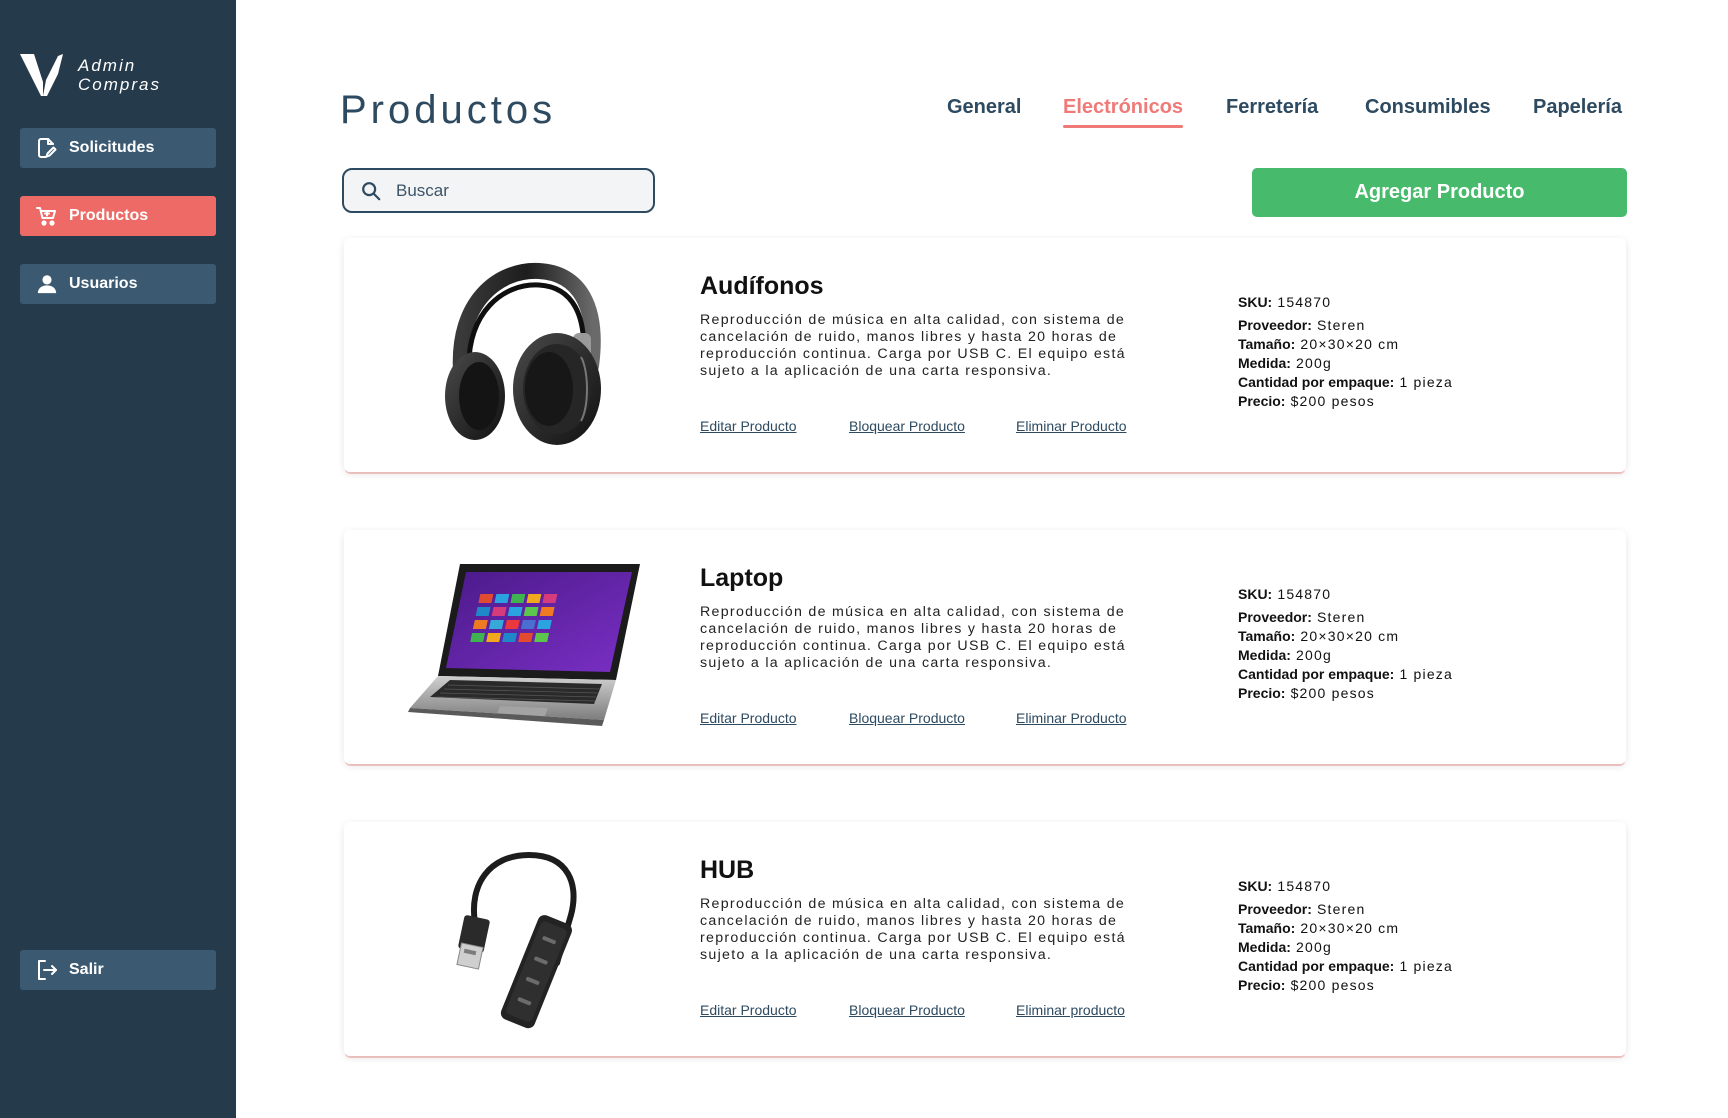  I want to click on tab-electronicos: Electrónicos, so click(1123, 112).